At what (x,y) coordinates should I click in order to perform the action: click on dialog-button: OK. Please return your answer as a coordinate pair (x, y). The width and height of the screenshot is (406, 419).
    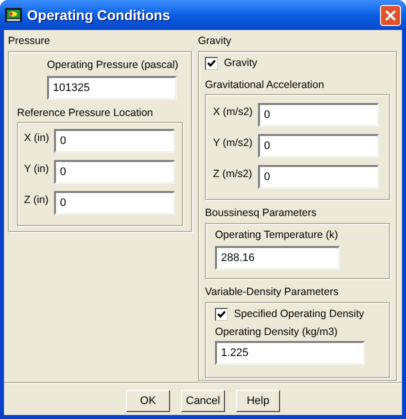
    Looking at the image, I should click on (148, 401).